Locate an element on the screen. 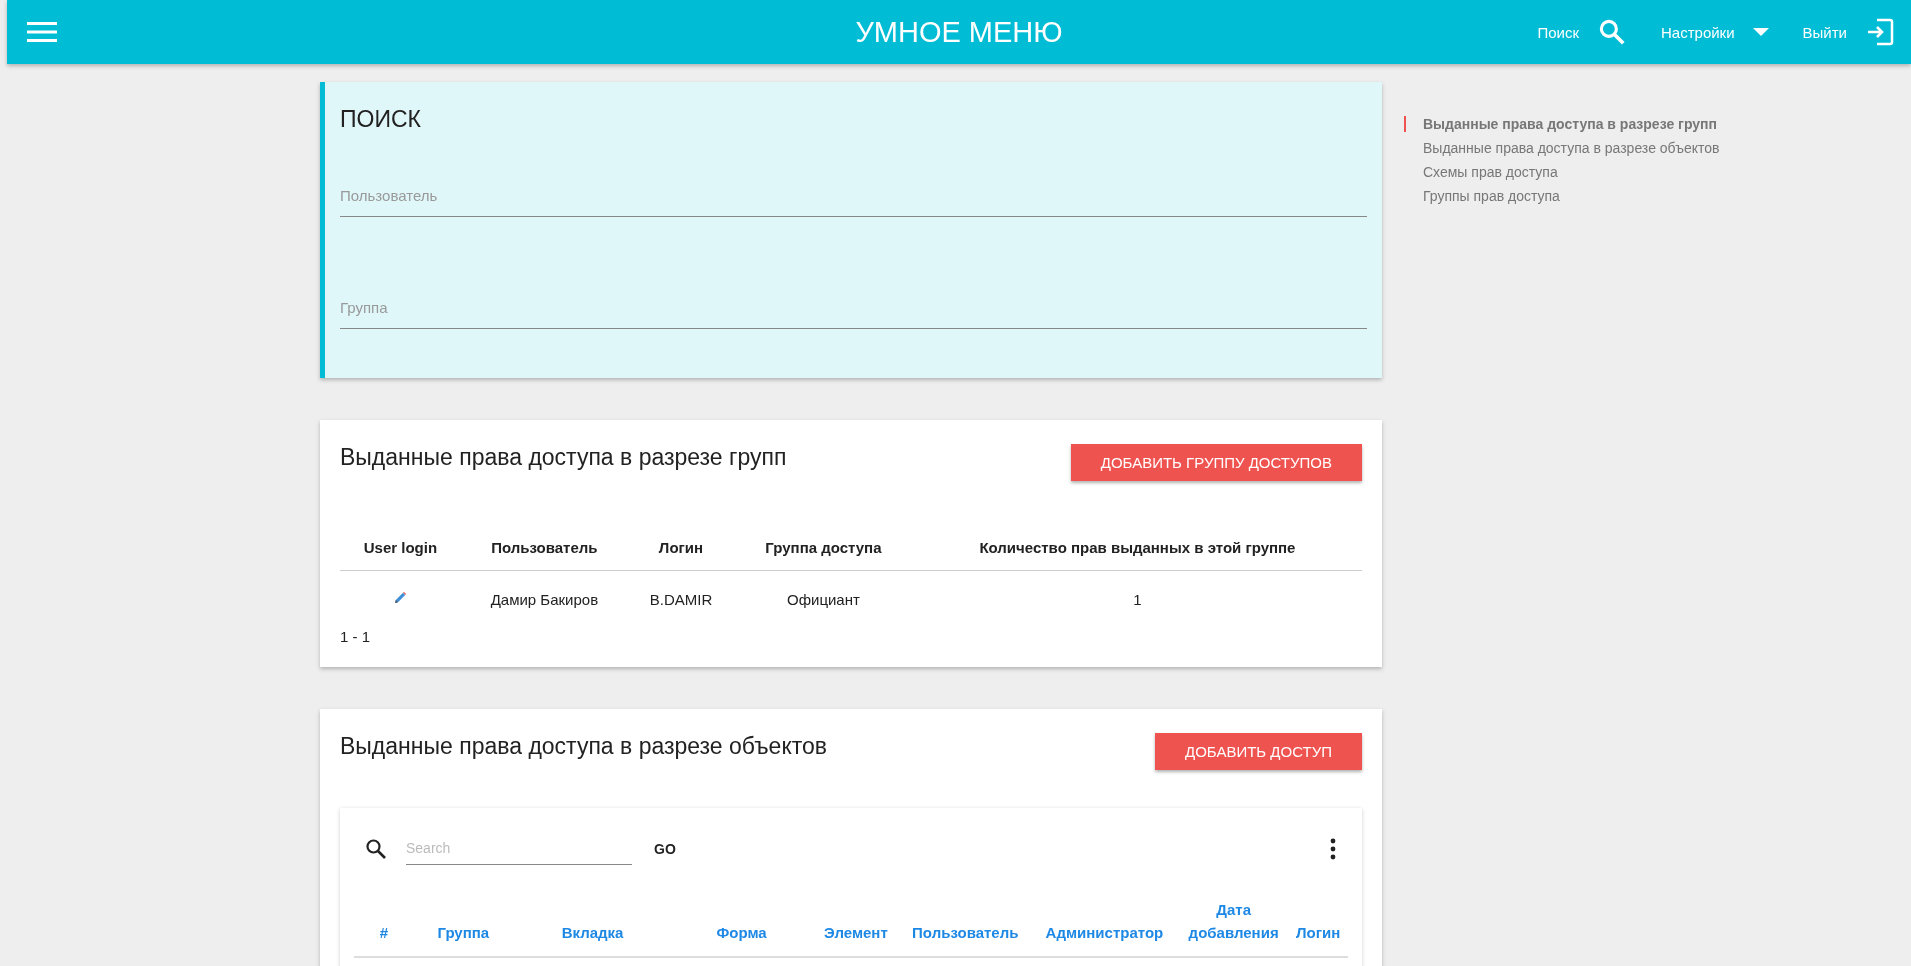 The height and width of the screenshot is (966, 1911). card-title: ПОИСК is located at coordinates (381, 119).